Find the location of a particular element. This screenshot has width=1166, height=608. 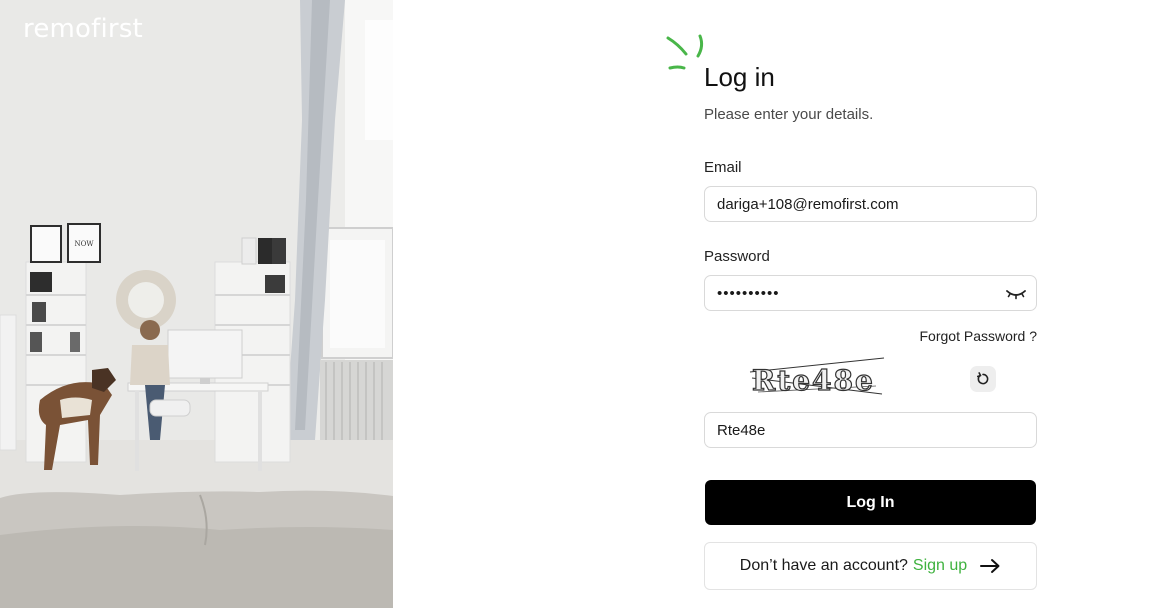

refresh-icon is located at coordinates (983, 378).